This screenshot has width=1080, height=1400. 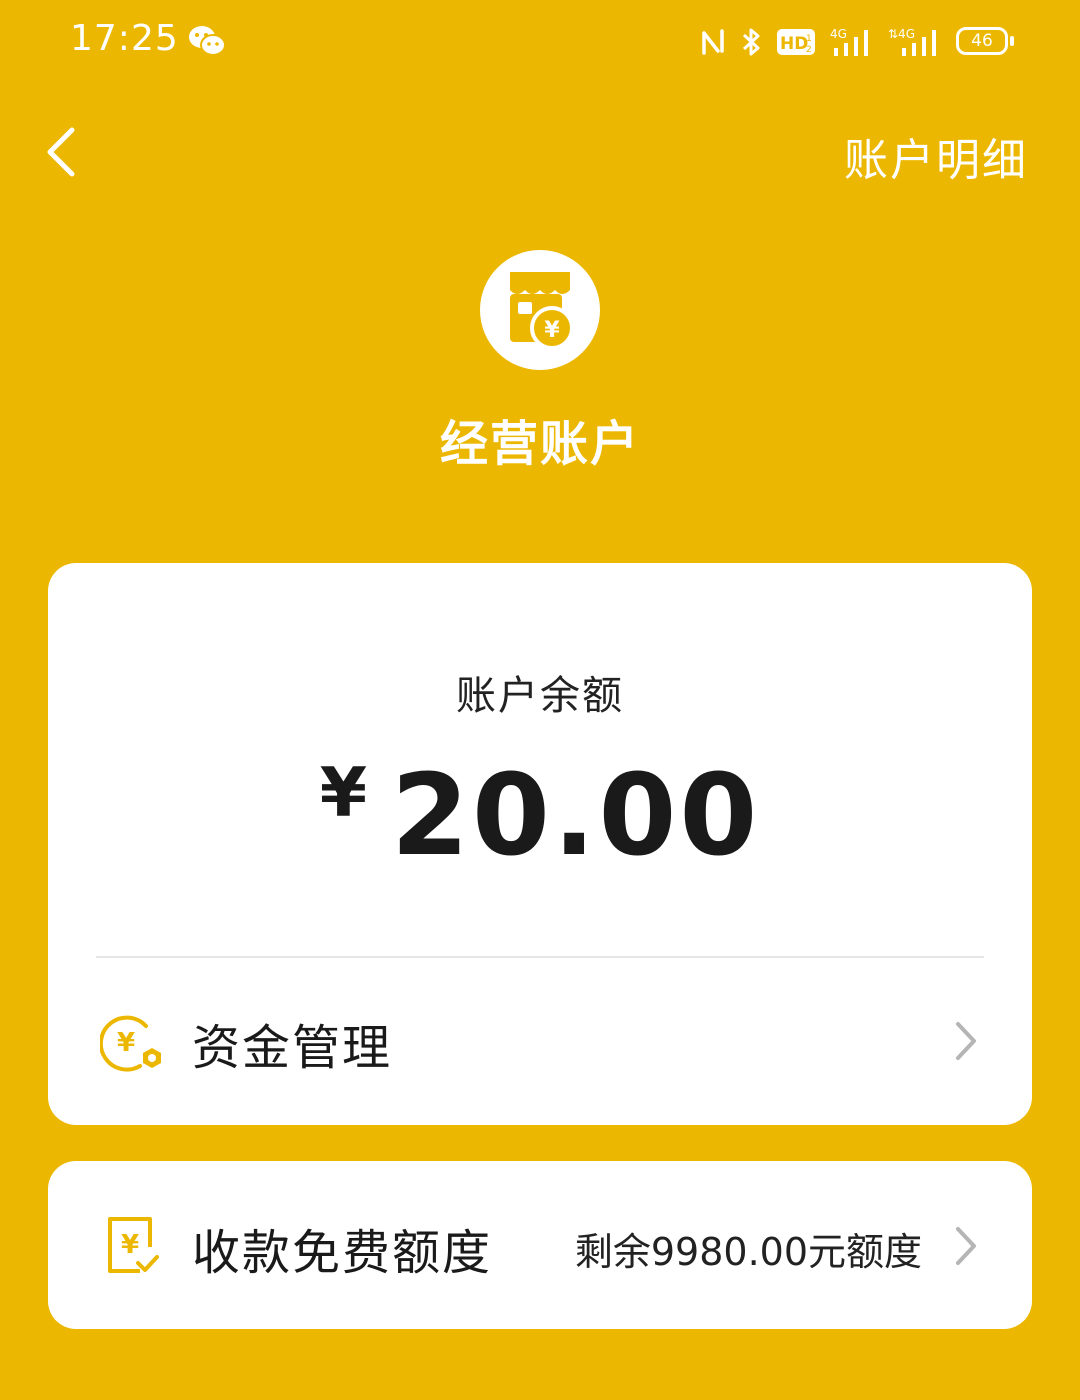 What do you see at coordinates (576, 816) in the screenshot?
I see `balance-value: 20.00` at bounding box center [576, 816].